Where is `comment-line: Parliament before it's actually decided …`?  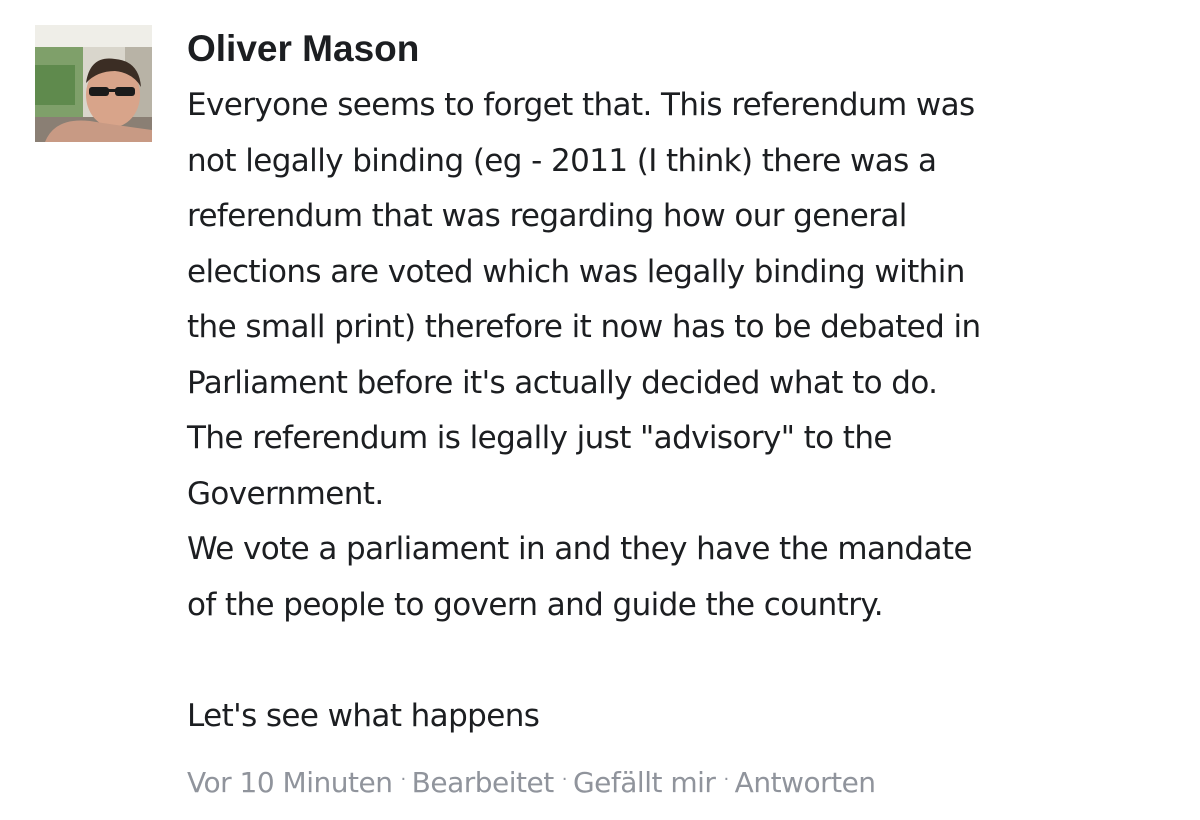 comment-line: Parliament before it's actually decided … is located at coordinates (562, 382).